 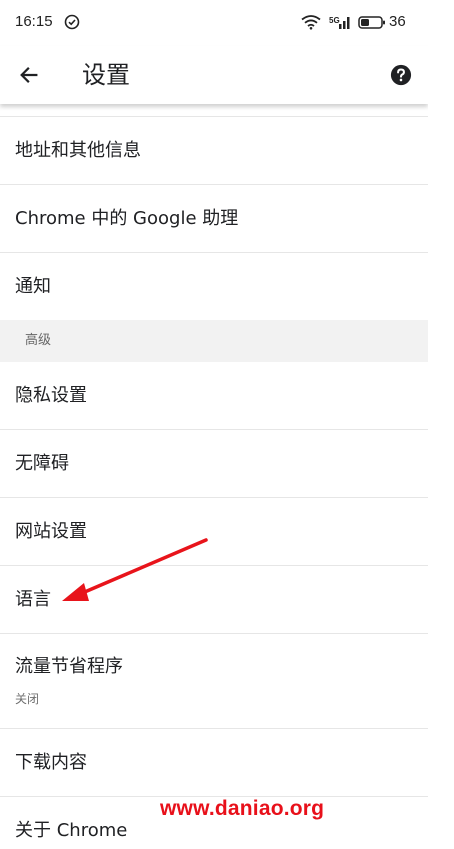 I want to click on settings-item-label: 地址和其他信息, so click(x=78, y=150).